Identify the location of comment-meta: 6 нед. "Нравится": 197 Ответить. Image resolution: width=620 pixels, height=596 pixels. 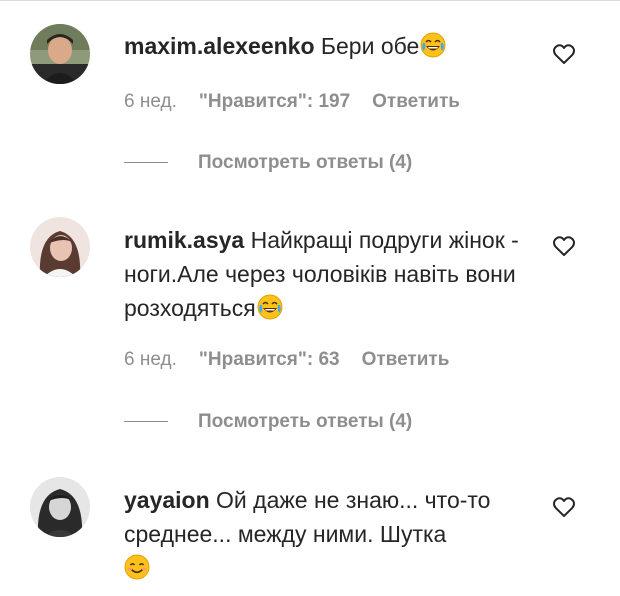
(303, 102).